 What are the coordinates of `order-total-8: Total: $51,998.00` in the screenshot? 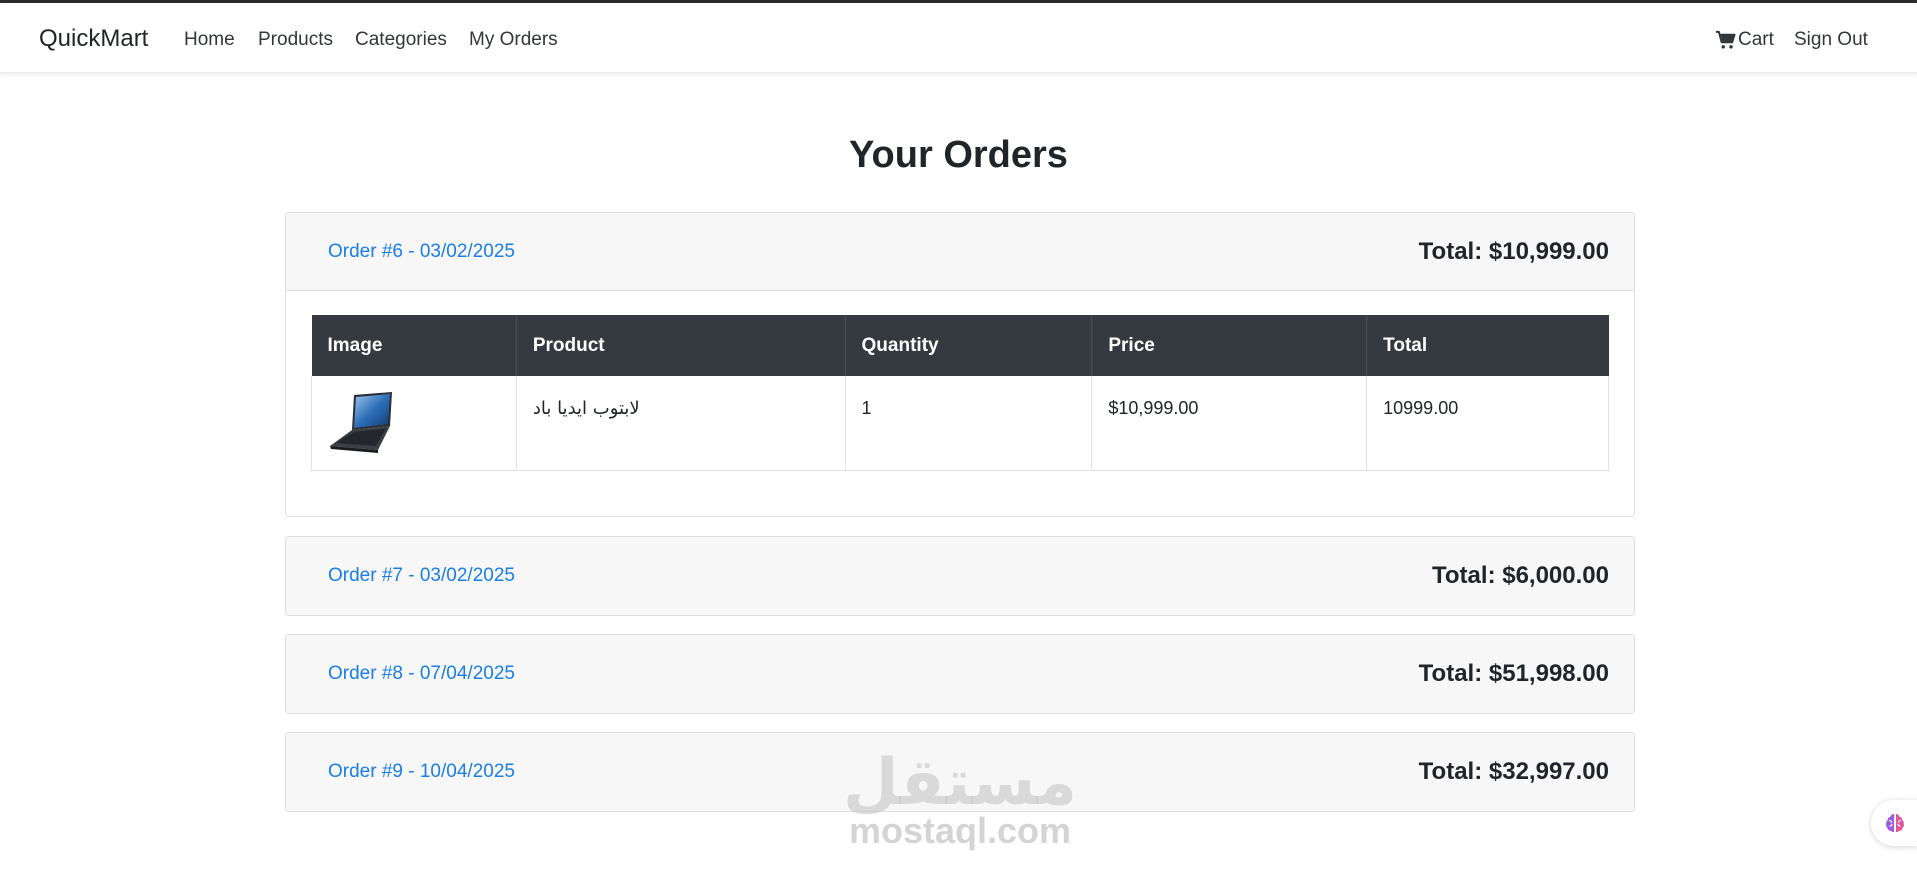 It's located at (1513, 673).